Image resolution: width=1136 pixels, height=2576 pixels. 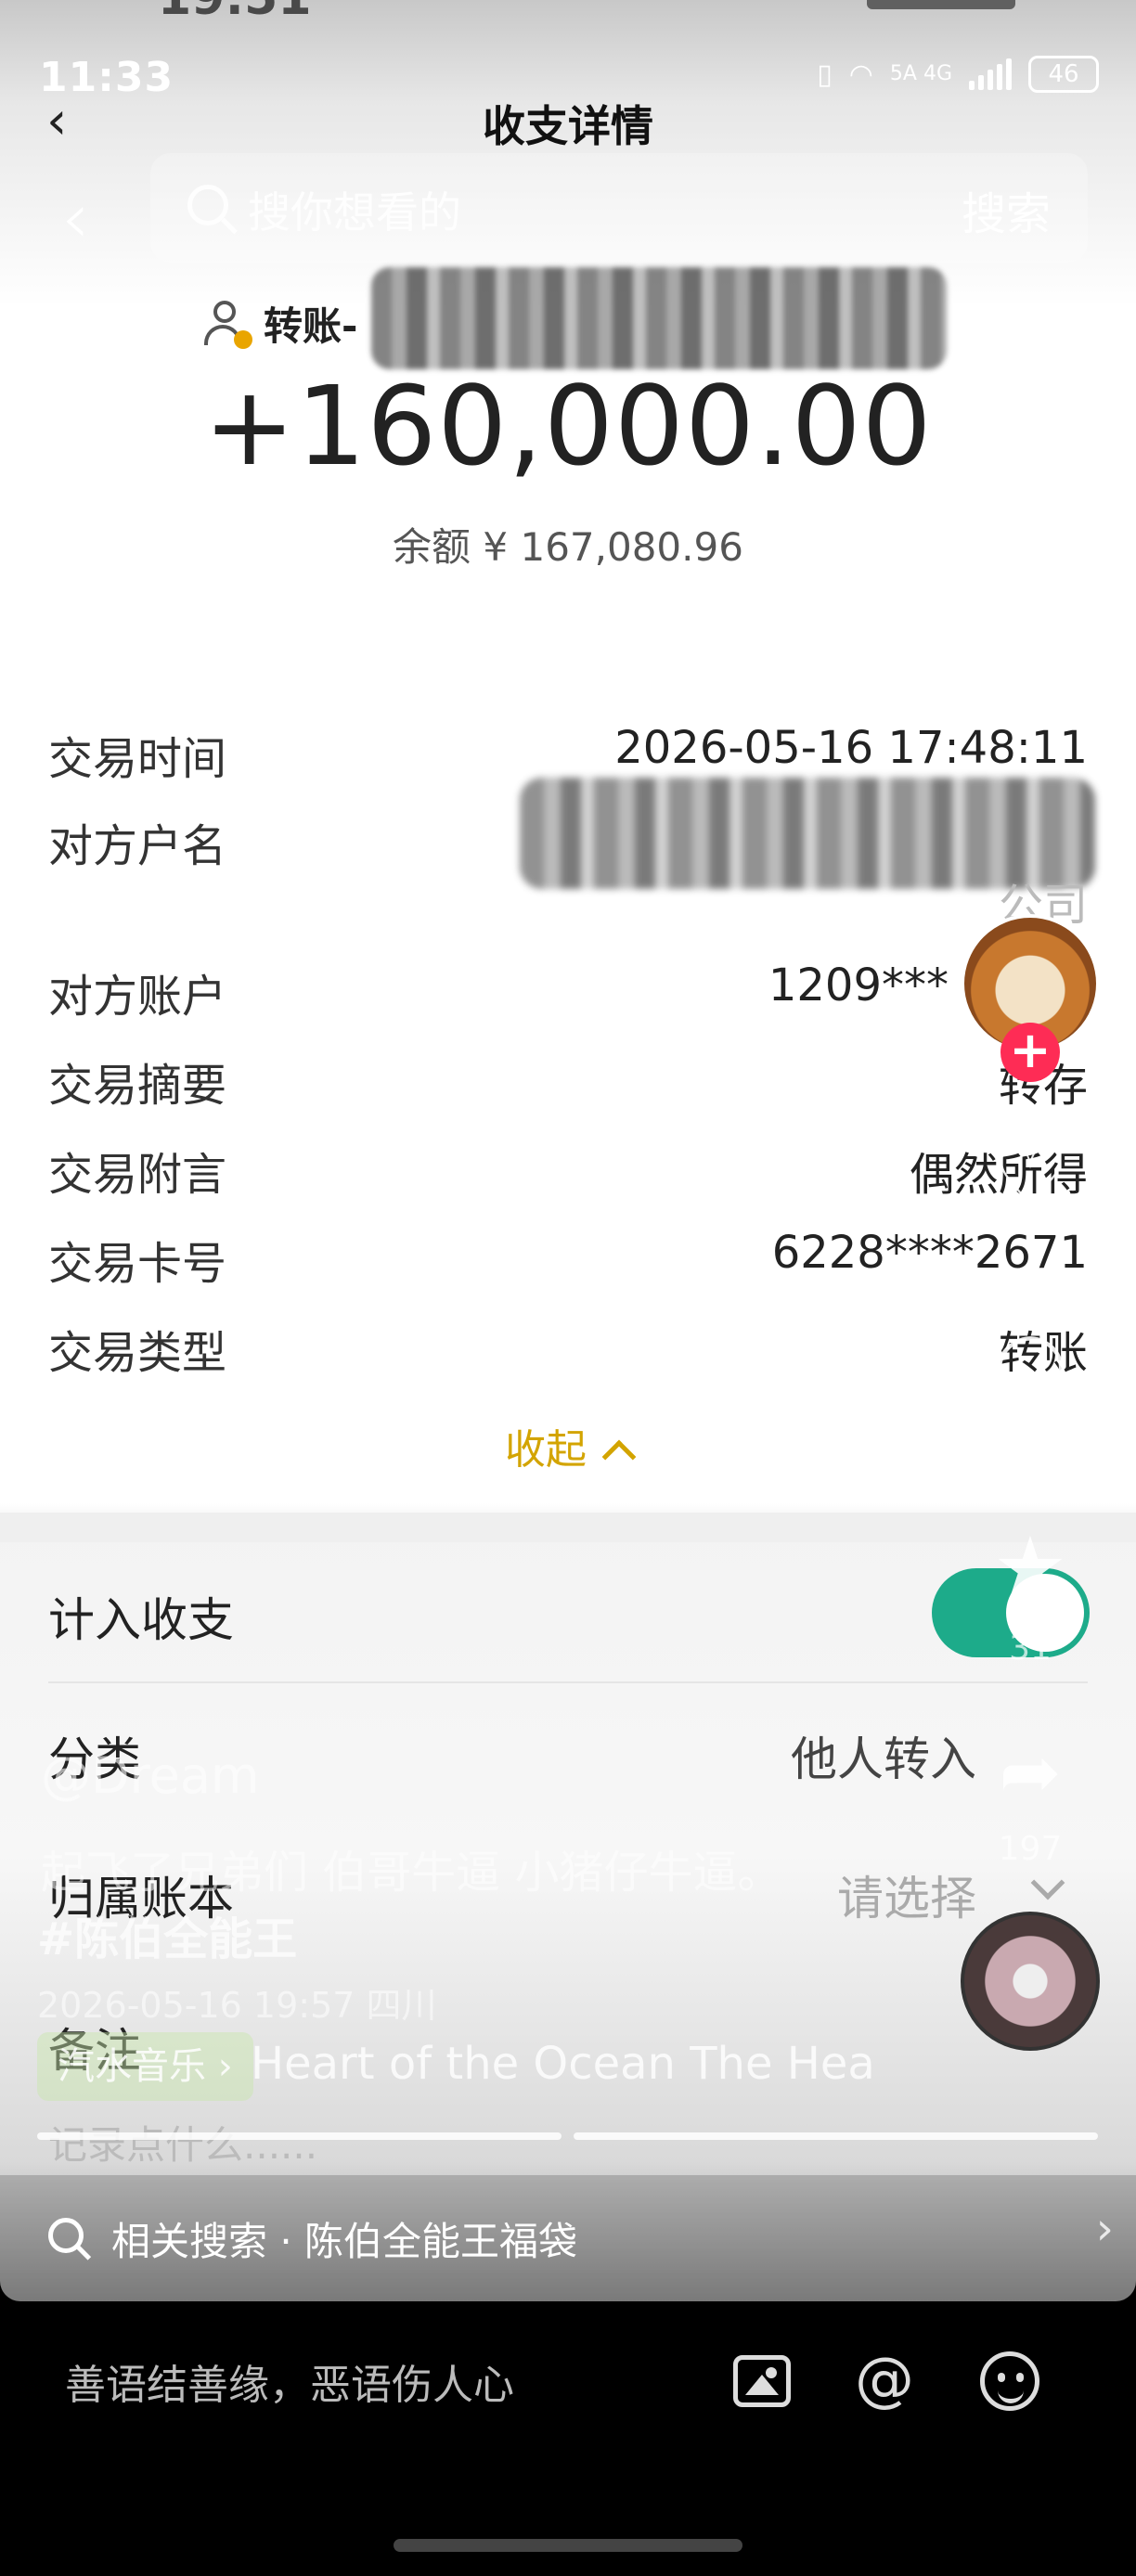 I want to click on detail-label: 交易类型, so click(x=137, y=1353).